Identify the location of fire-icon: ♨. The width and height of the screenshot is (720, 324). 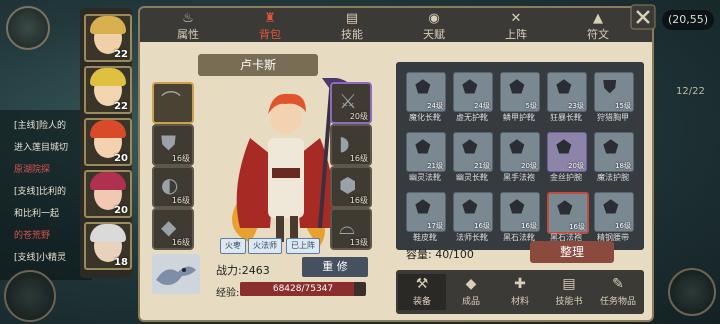
(188, 18).